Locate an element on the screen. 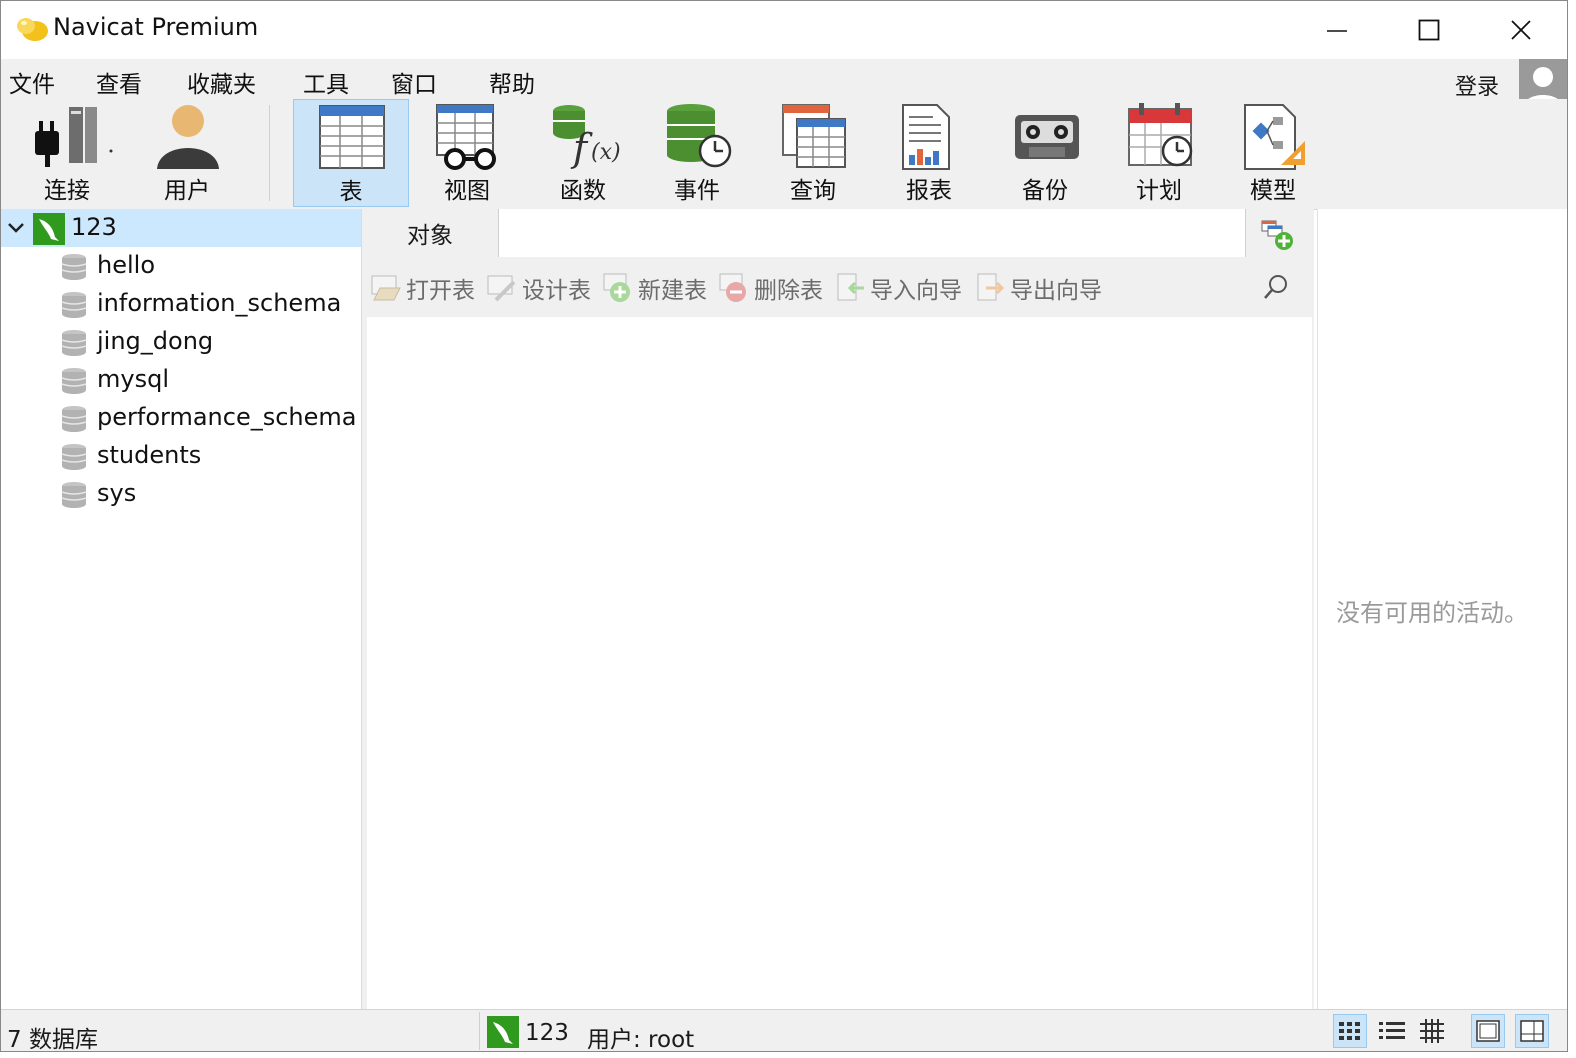 The width and height of the screenshot is (1576, 1058). maximize-button is located at coordinates (1429, 30).